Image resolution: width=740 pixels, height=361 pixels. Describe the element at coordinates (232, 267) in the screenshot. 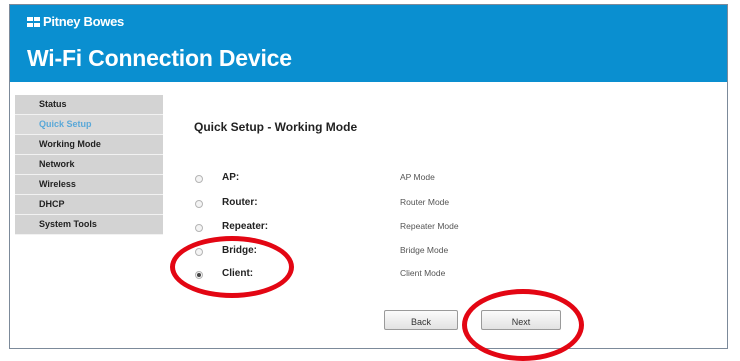

I see `red-circle-annotation-client` at that location.